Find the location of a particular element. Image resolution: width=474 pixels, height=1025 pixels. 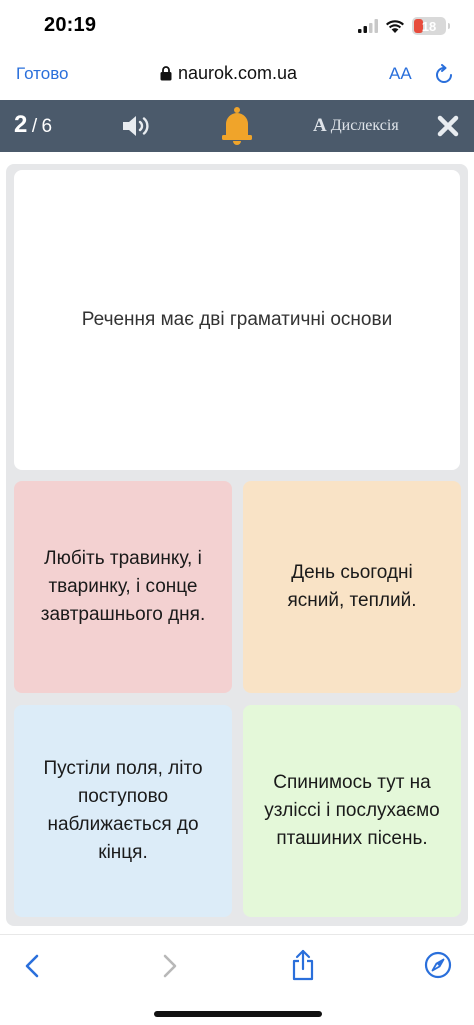

home-indicator is located at coordinates (238, 1014).